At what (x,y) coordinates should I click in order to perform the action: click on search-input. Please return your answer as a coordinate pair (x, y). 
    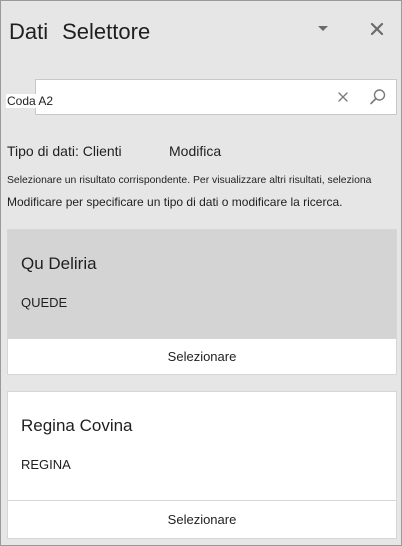
    Looking at the image, I should click on (181, 97).